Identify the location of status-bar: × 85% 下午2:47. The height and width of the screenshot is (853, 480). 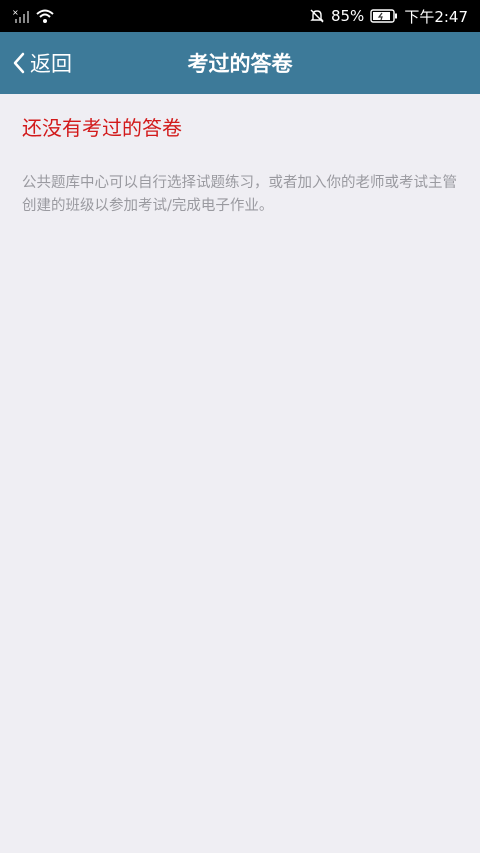
(240, 16).